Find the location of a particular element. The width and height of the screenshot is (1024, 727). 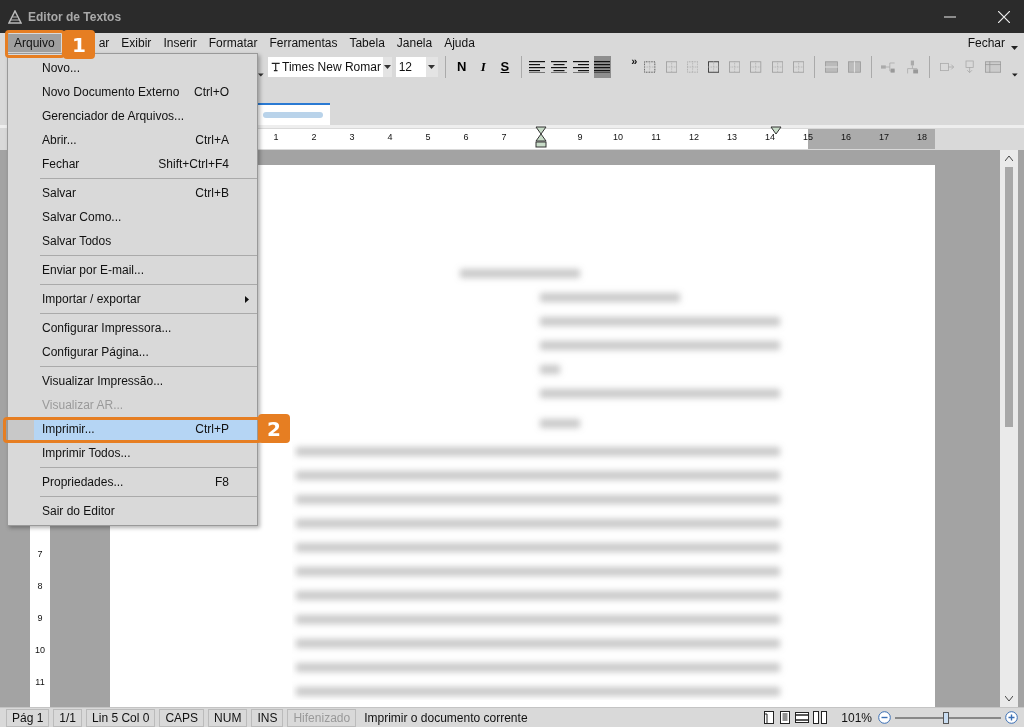

web-view-icon is located at coordinates (802, 717).